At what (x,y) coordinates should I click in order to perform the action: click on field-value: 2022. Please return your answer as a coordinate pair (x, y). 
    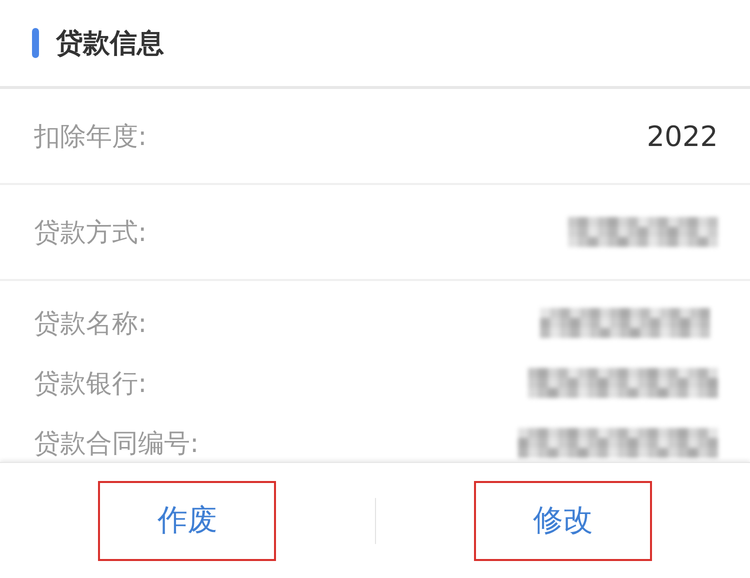
    Looking at the image, I should click on (682, 136).